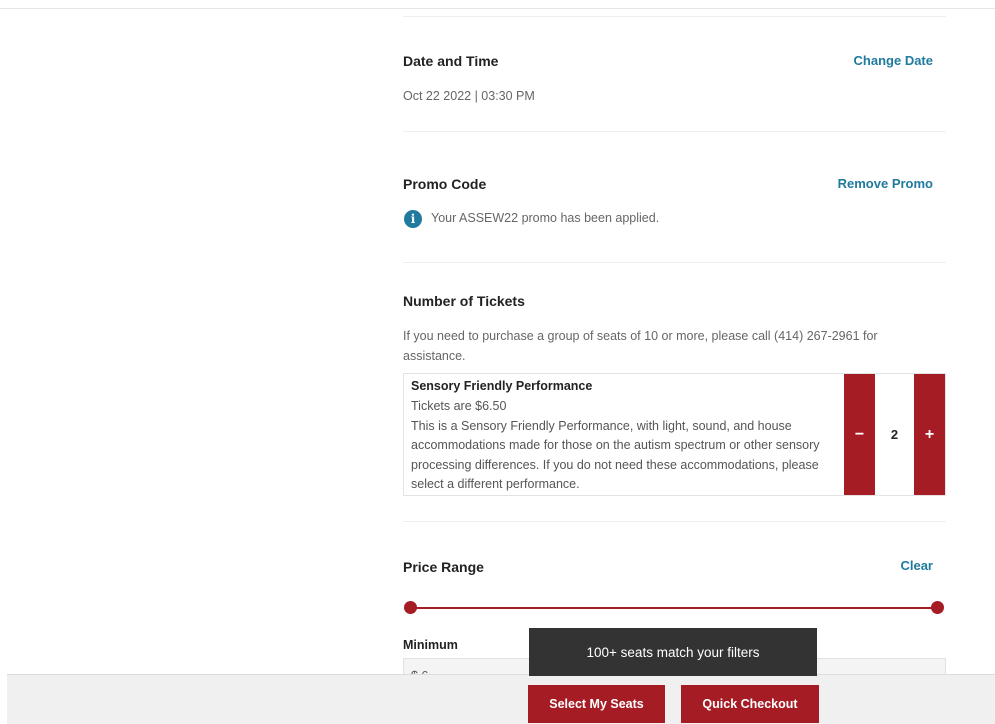 This screenshot has width=995, height=724. I want to click on change-date-link: Change Date, so click(893, 60).